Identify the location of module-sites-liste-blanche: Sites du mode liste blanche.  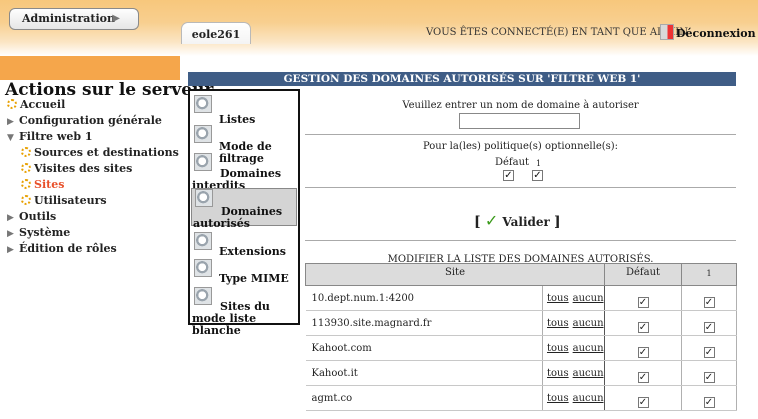
(244, 312).